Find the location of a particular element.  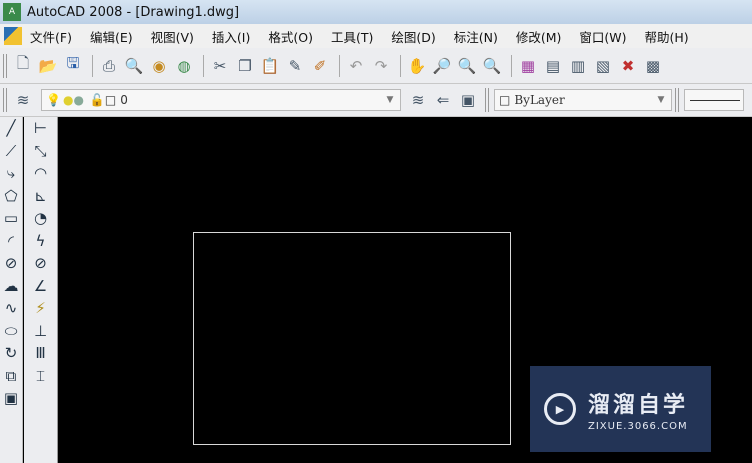

design-center-icon: ▤ is located at coordinates (553, 66).